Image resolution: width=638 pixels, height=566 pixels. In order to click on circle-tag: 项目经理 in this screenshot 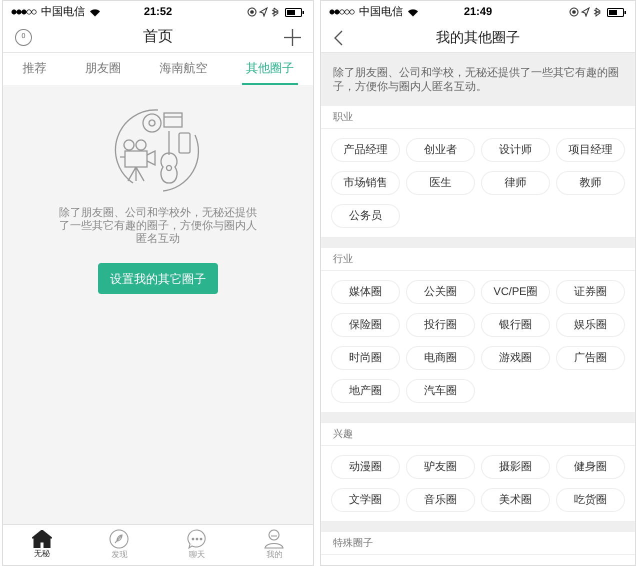, I will do `click(590, 150)`.